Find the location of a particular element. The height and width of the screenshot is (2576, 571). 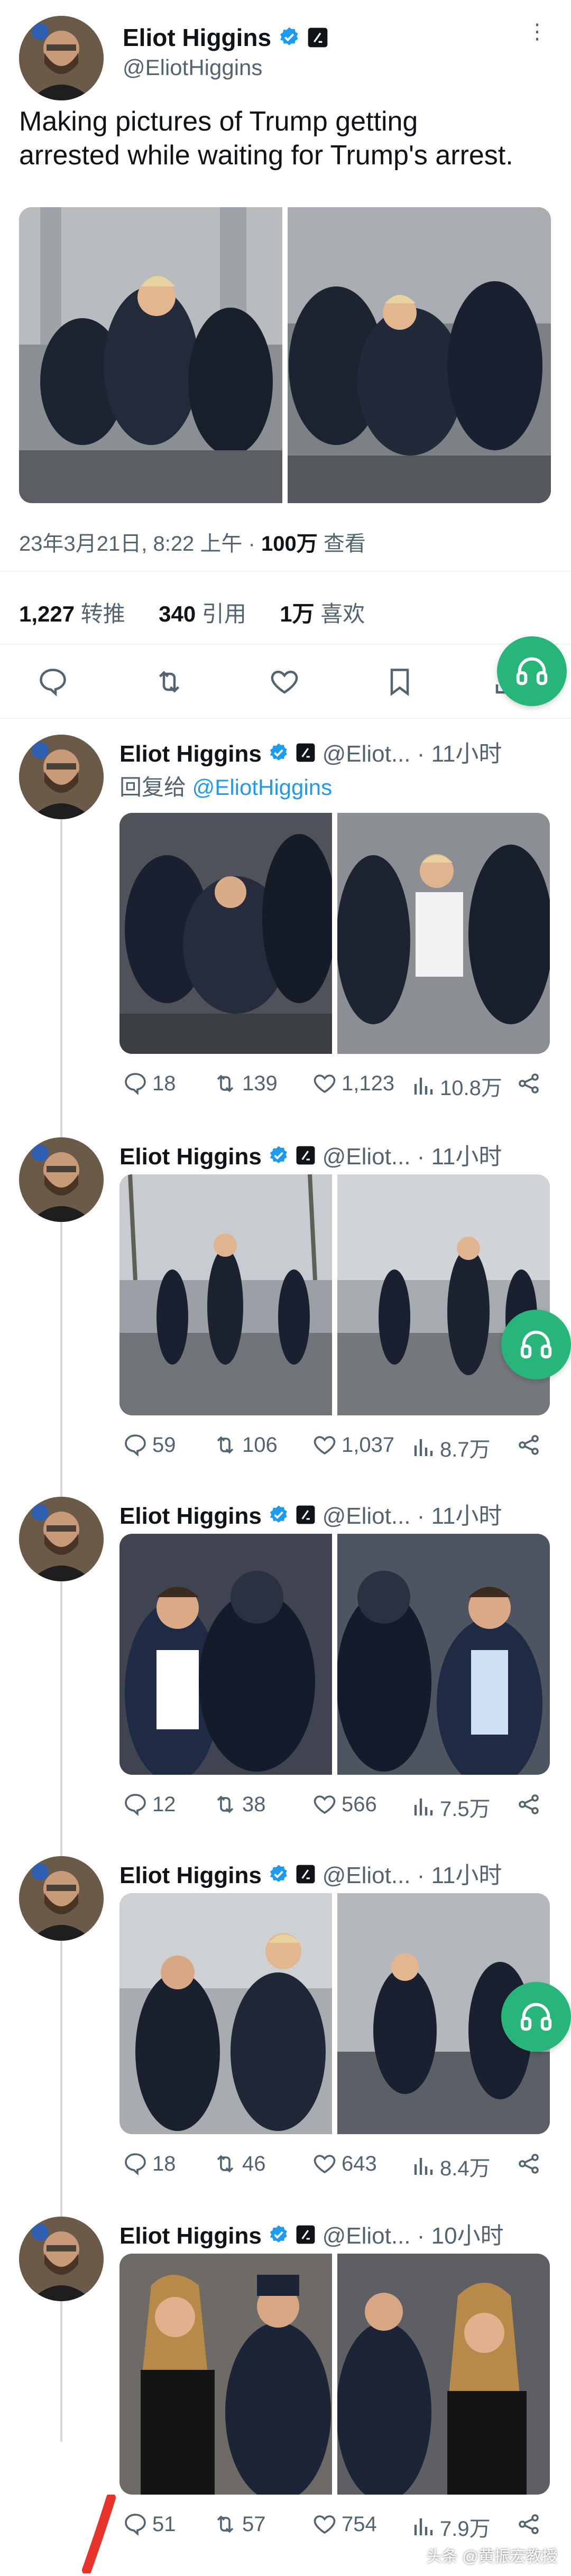

reply-actions: 59 106 1,037 8.7万 is located at coordinates (330, 1447).